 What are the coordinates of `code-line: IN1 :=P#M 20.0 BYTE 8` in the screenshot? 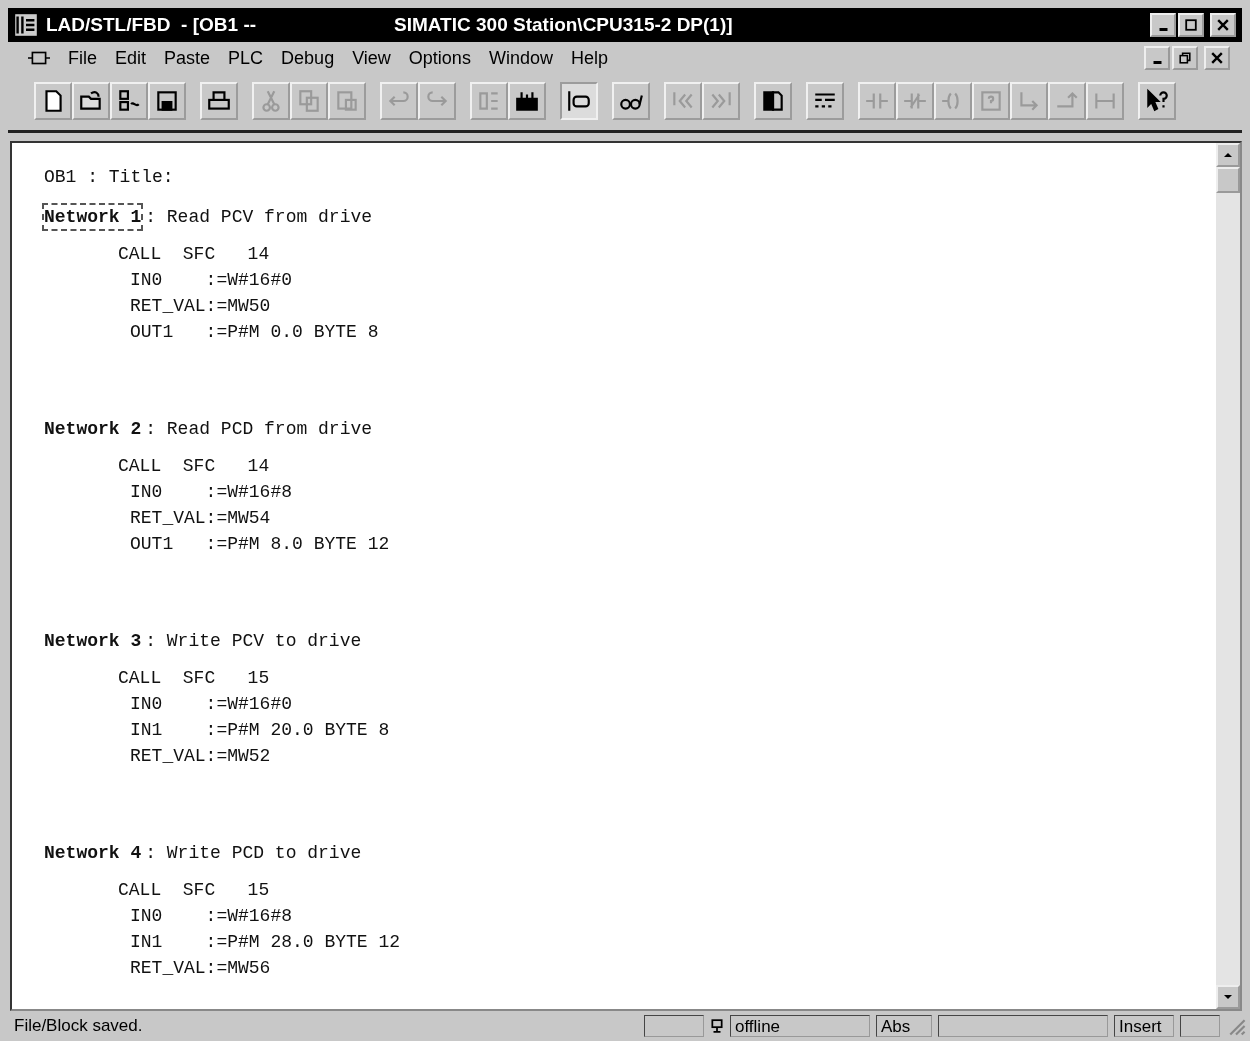 It's located at (260, 730).